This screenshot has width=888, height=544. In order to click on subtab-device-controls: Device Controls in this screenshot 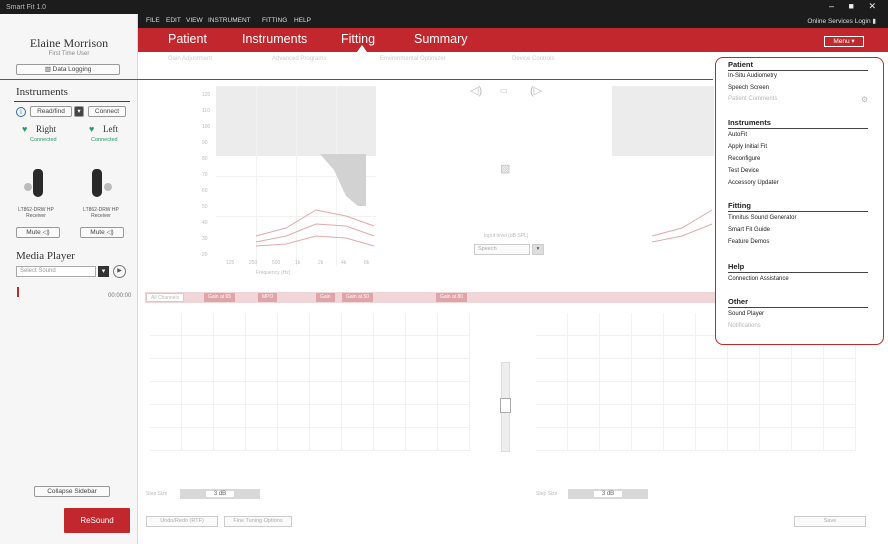, I will do `click(533, 59)`.